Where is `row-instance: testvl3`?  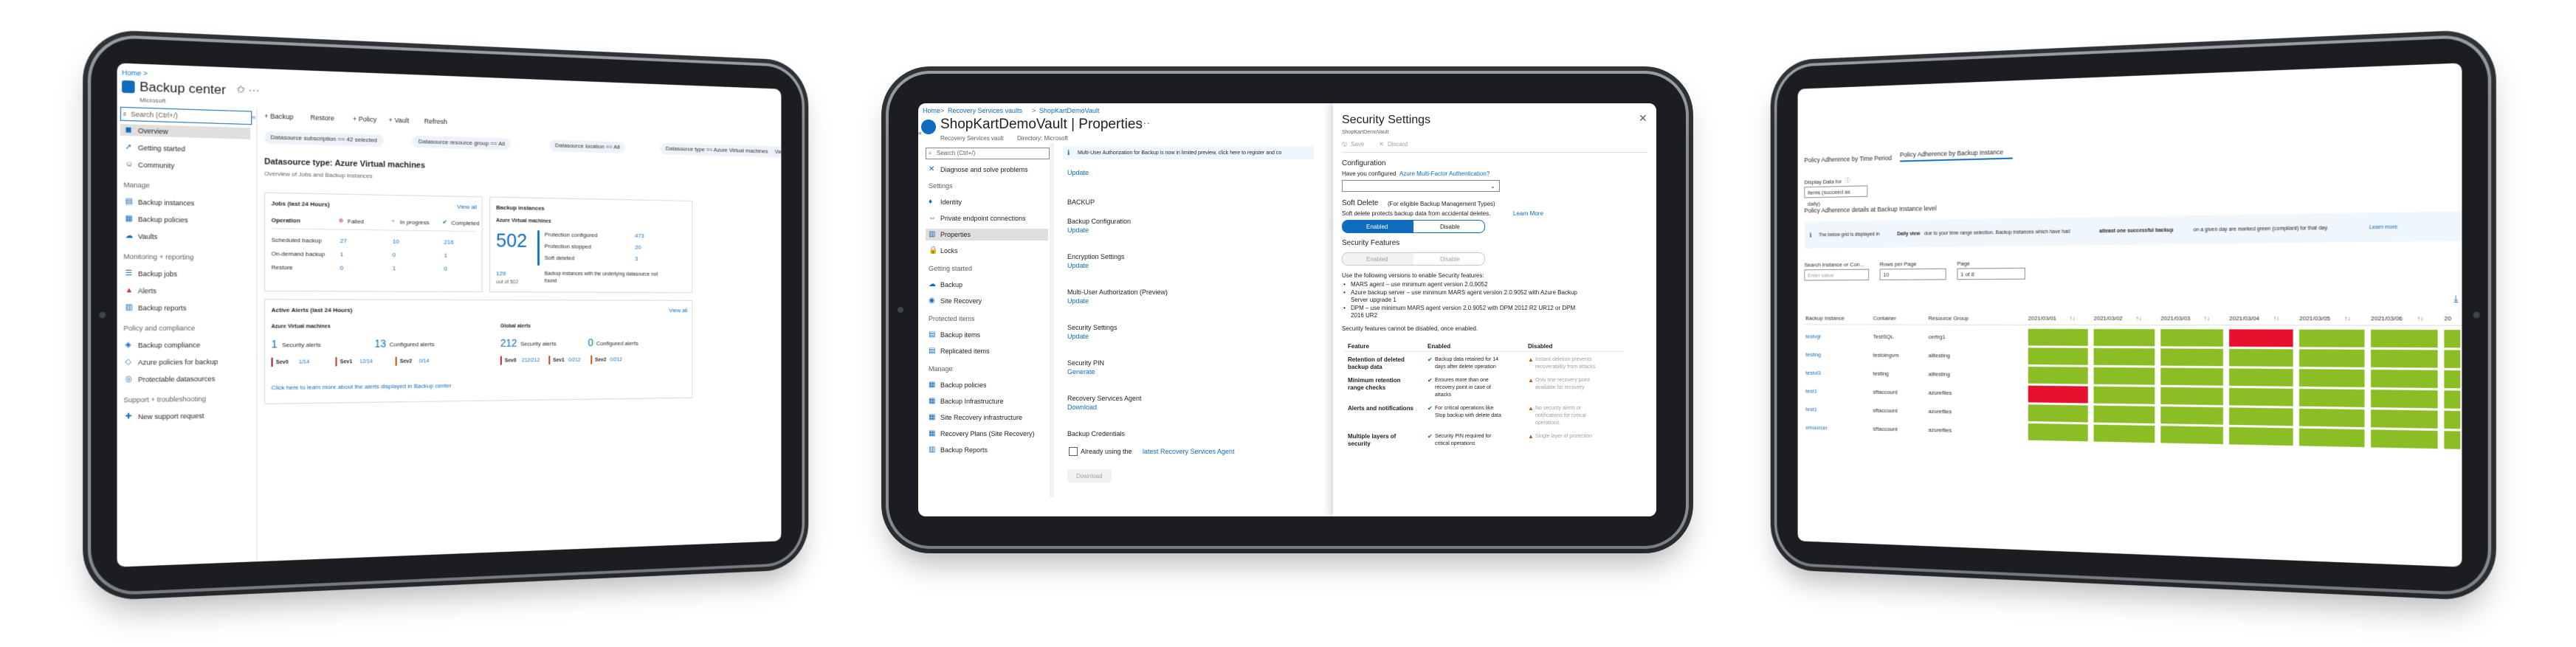 row-instance: testvl3 is located at coordinates (1813, 374).